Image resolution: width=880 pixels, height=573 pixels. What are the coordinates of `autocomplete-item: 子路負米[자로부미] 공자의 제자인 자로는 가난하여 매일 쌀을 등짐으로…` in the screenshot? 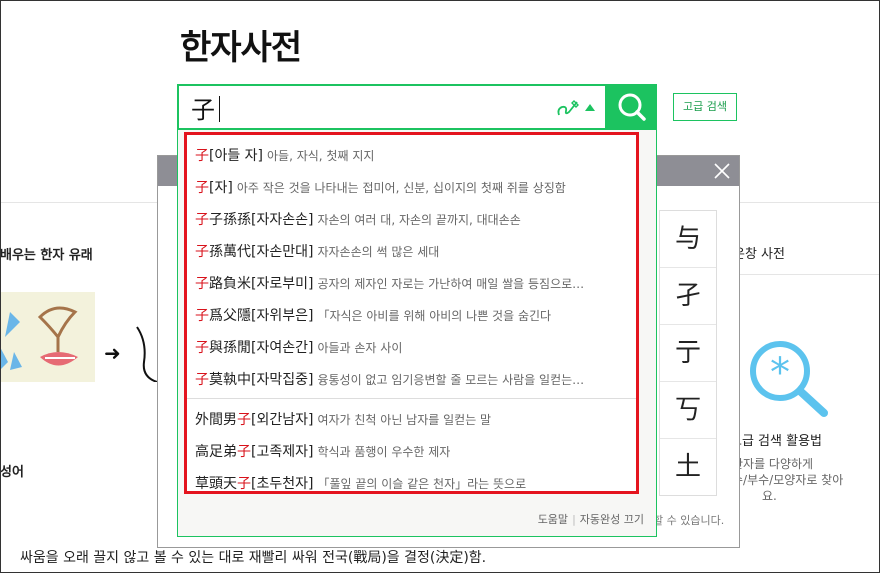 It's located at (415, 283).